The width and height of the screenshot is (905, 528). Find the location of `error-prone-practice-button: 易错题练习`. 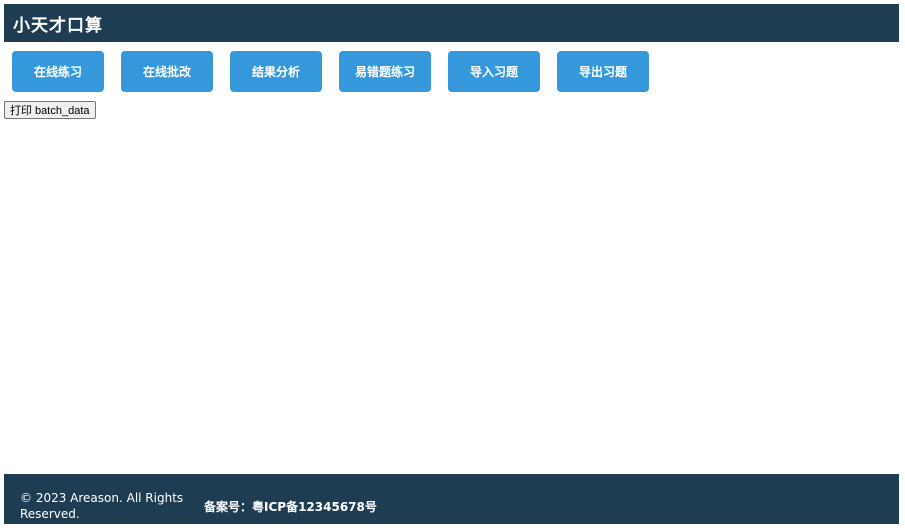

error-prone-practice-button: 易错题练习 is located at coordinates (385, 71).